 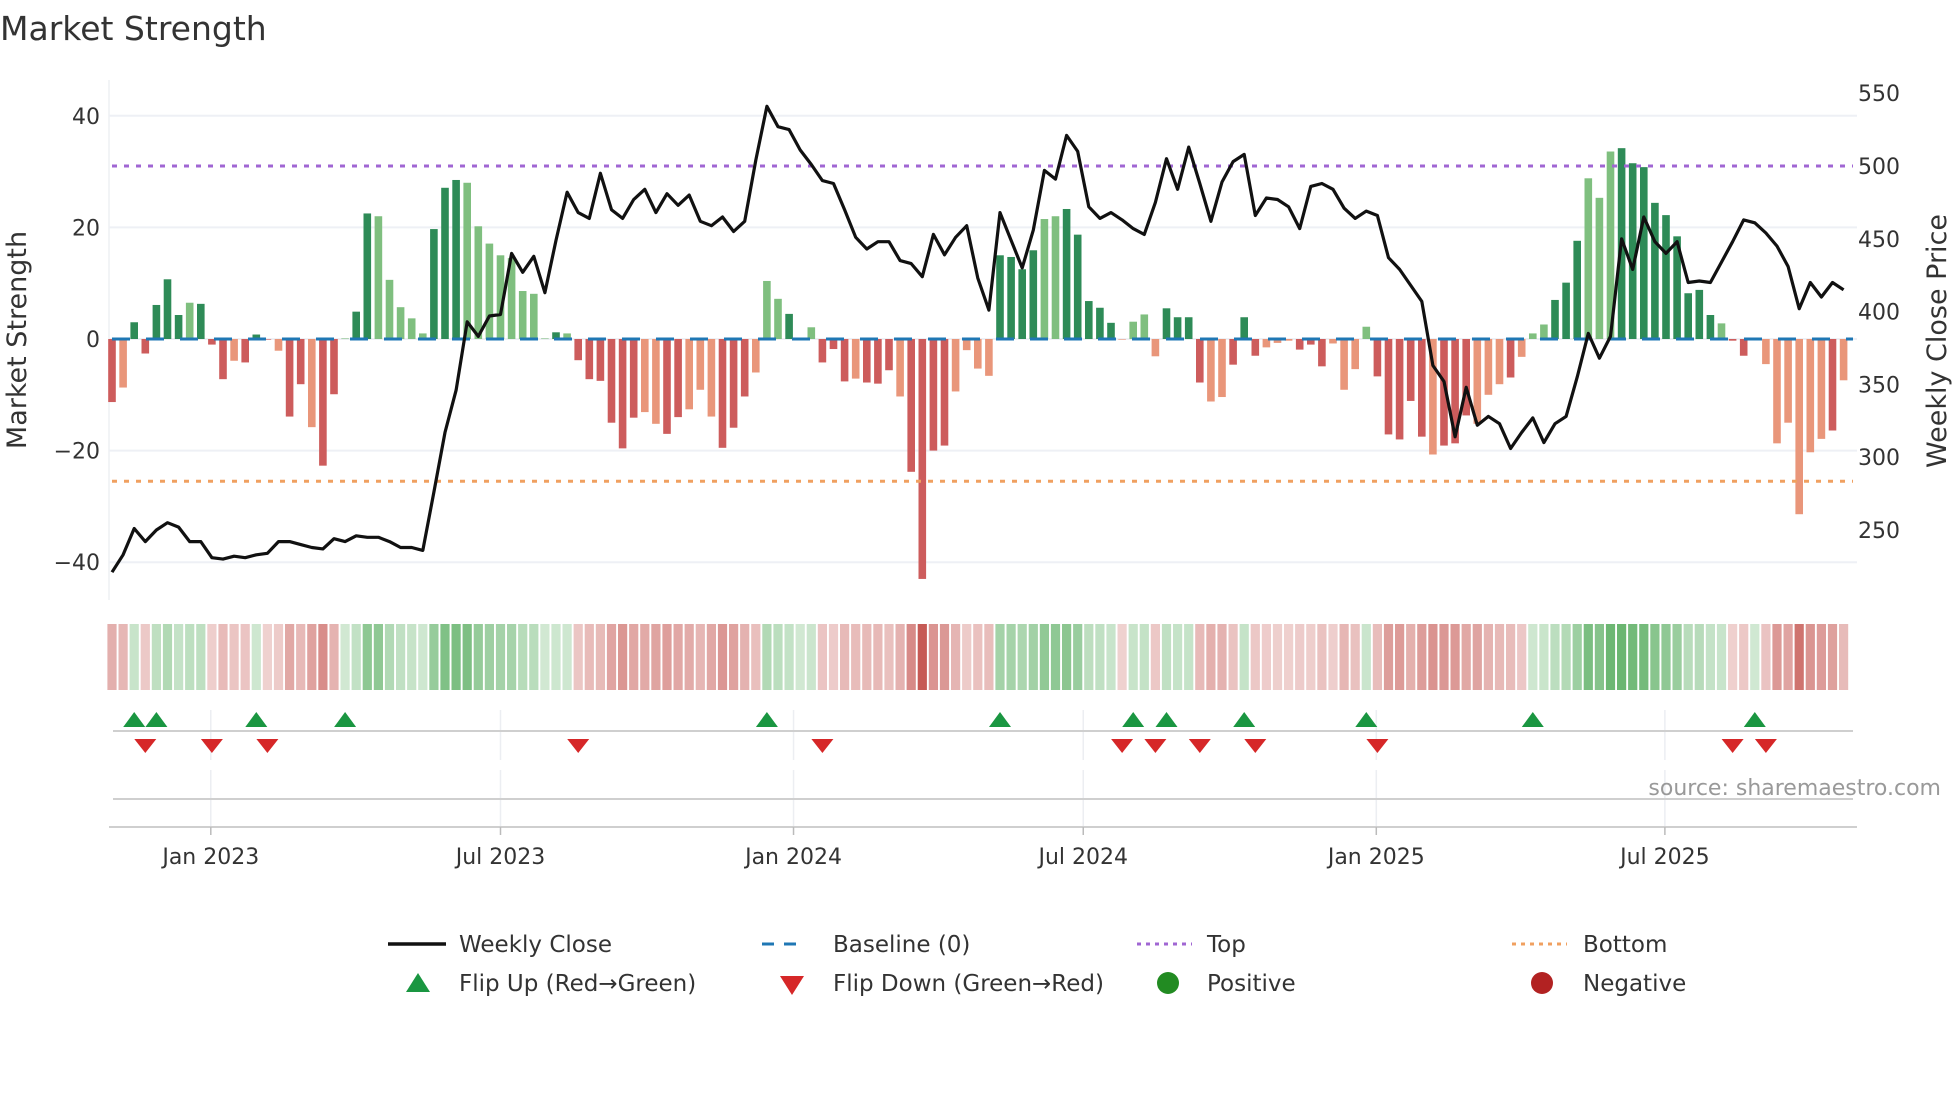 I want to click on strength-heatmap-strip, so click(x=978, y=657).